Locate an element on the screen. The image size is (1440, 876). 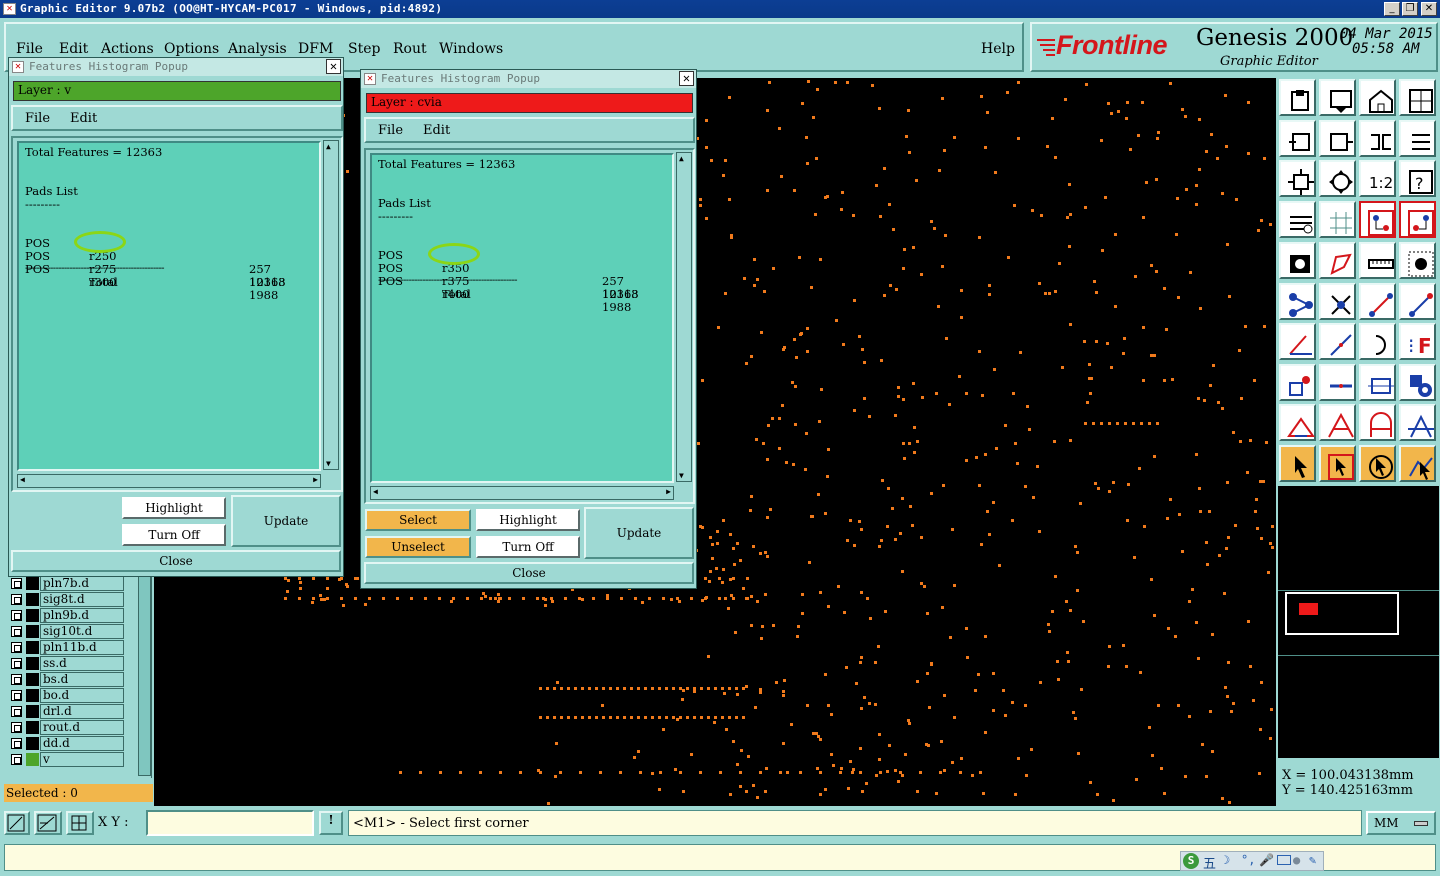
popup-2-vscrollbar: ▲ ▼ is located at coordinates (684, 317).